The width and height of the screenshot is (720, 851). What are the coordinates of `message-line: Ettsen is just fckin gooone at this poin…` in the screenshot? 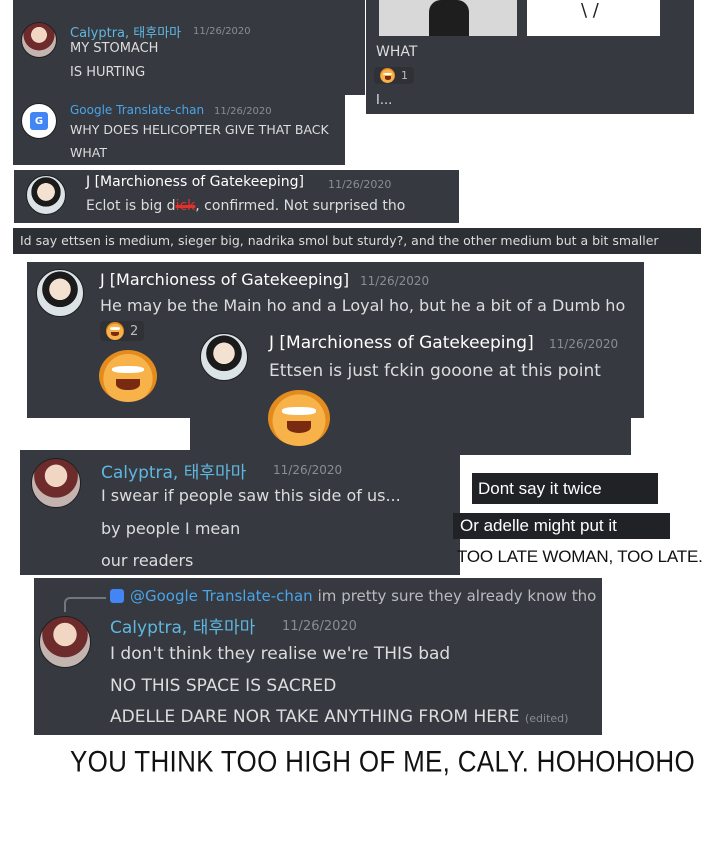 It's located at (435, 371).